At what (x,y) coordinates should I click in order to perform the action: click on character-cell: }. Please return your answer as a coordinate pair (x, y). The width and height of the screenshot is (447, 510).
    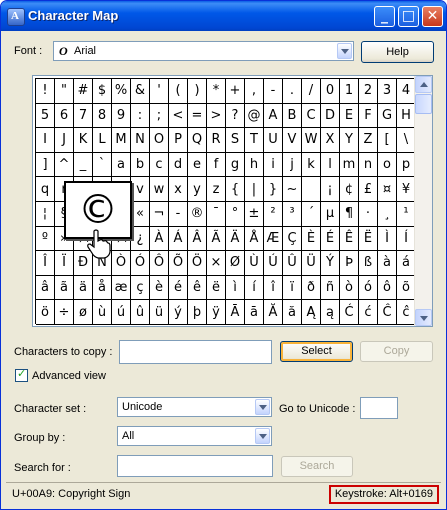
    Looking at the image, I should click on (273, 189).